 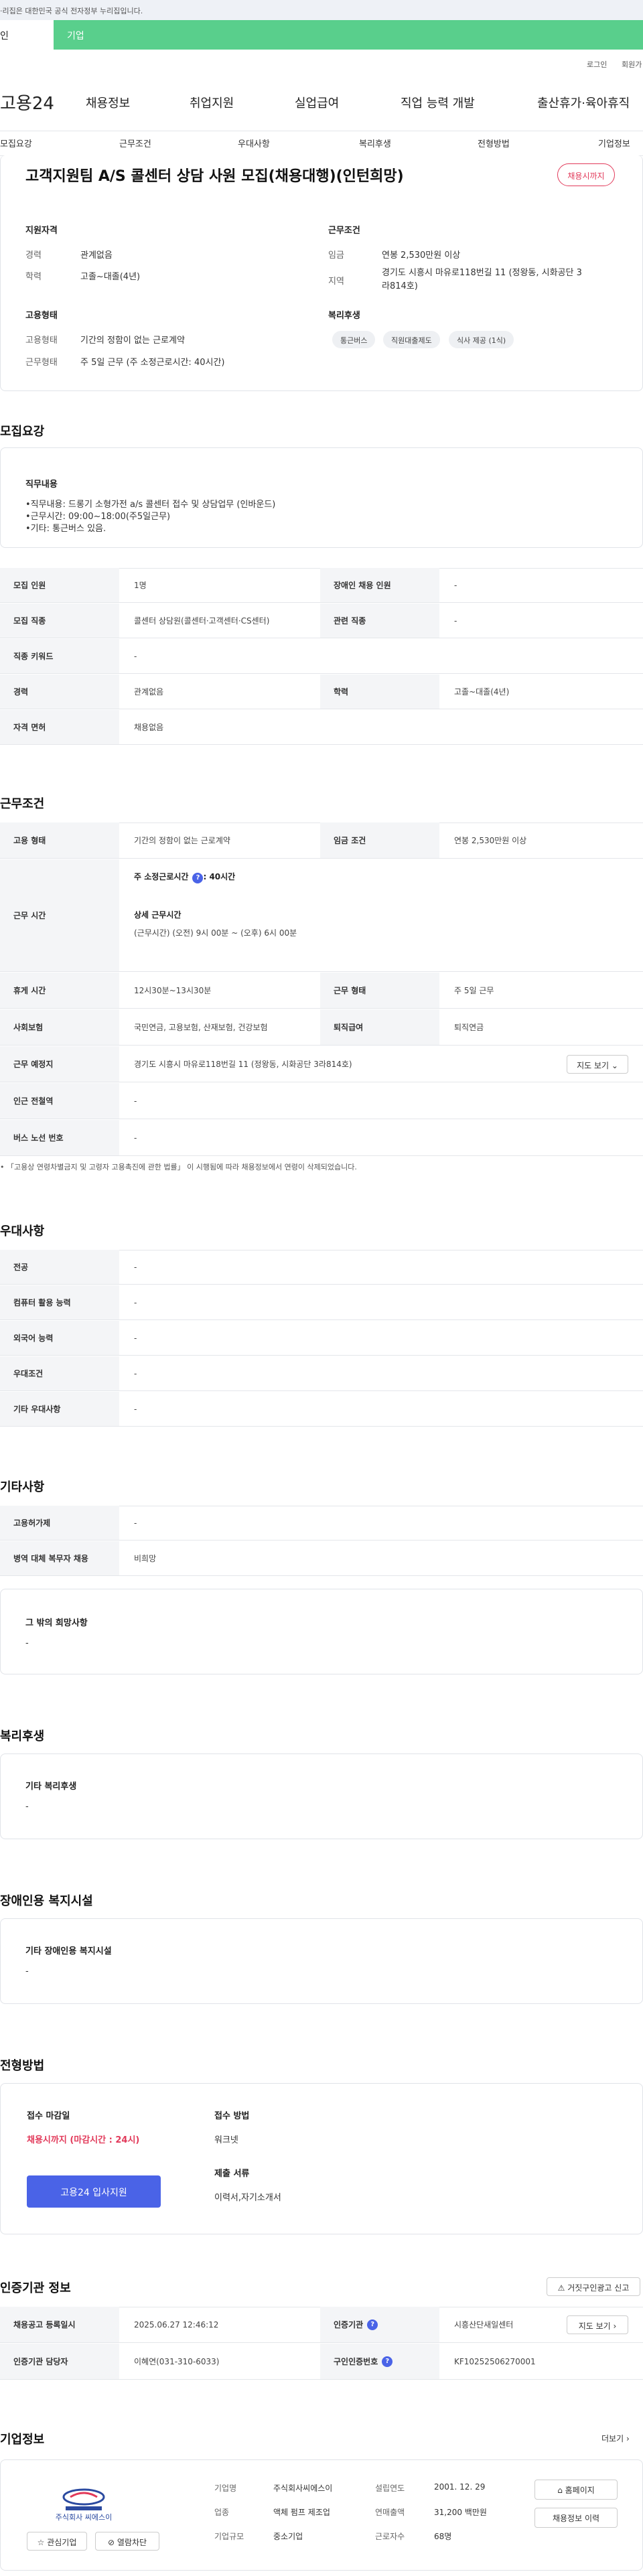 I want to click on table-header-cell: 학력, so click(x=379, y=691).